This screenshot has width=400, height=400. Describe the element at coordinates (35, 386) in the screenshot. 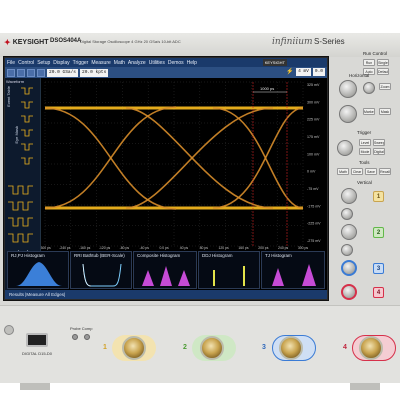

I see `left-foot` at that location.